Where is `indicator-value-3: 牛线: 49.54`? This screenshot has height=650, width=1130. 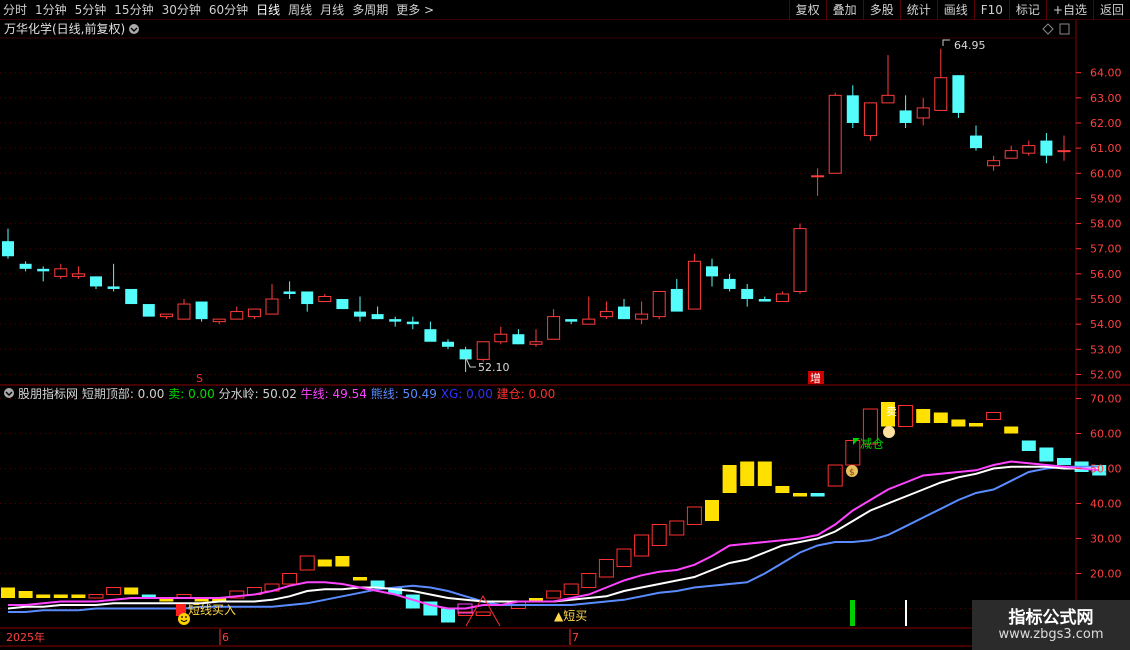 indicator-value-3: 牛线: 49.54 is located at coordinates (336, 393).